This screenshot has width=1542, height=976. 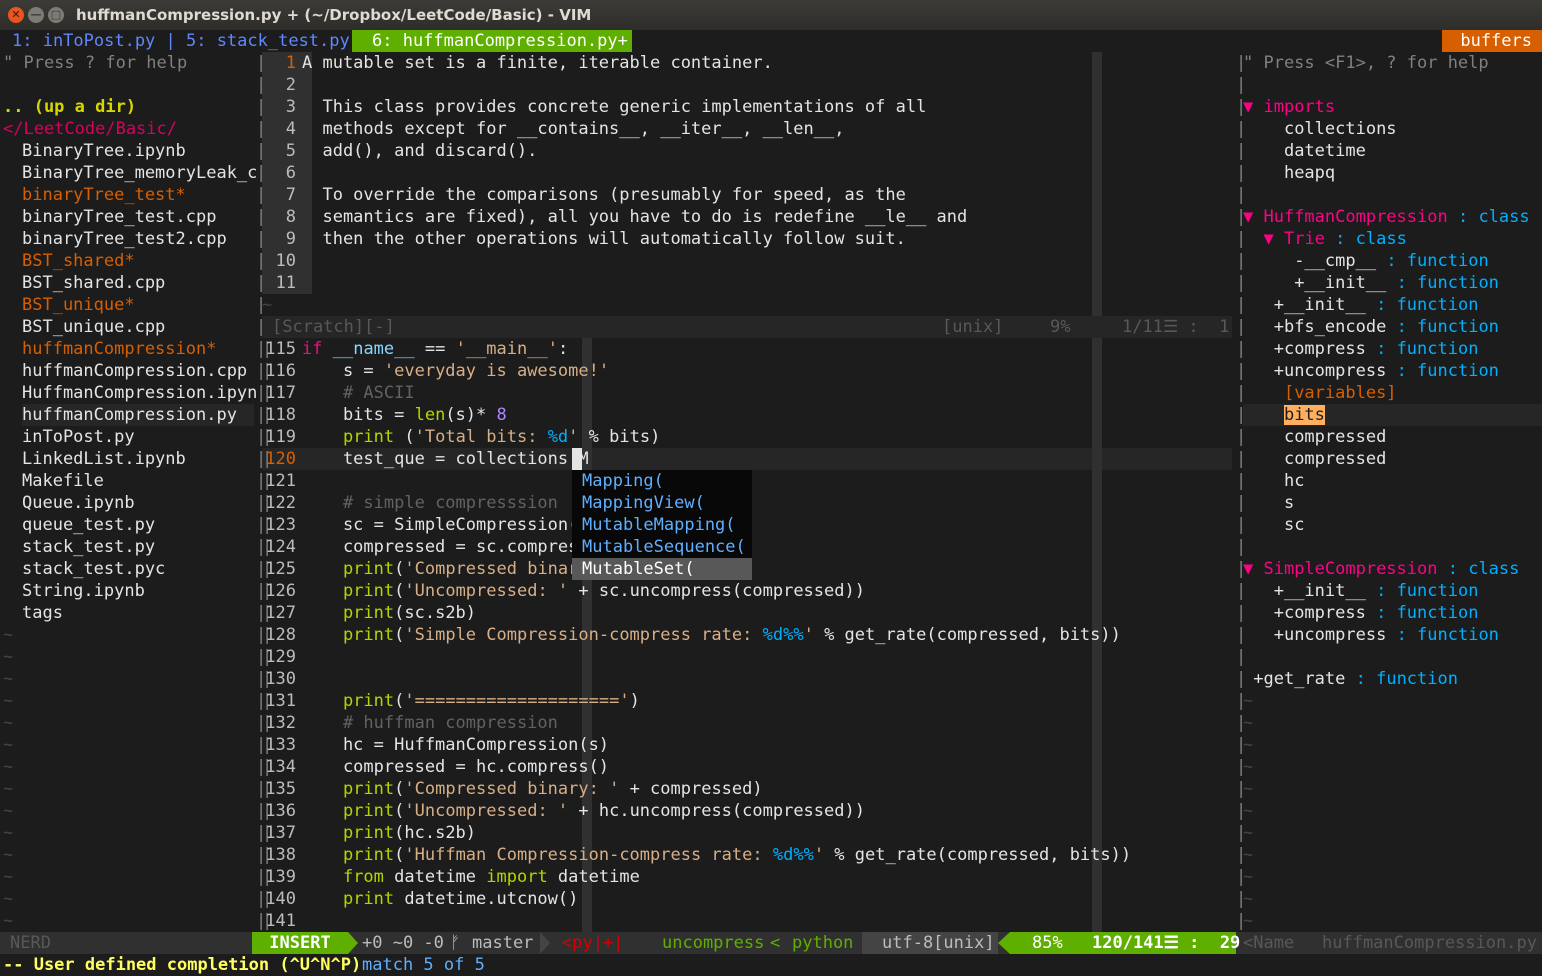 I want to click on line-number: 4, so click(x=290, y=129).